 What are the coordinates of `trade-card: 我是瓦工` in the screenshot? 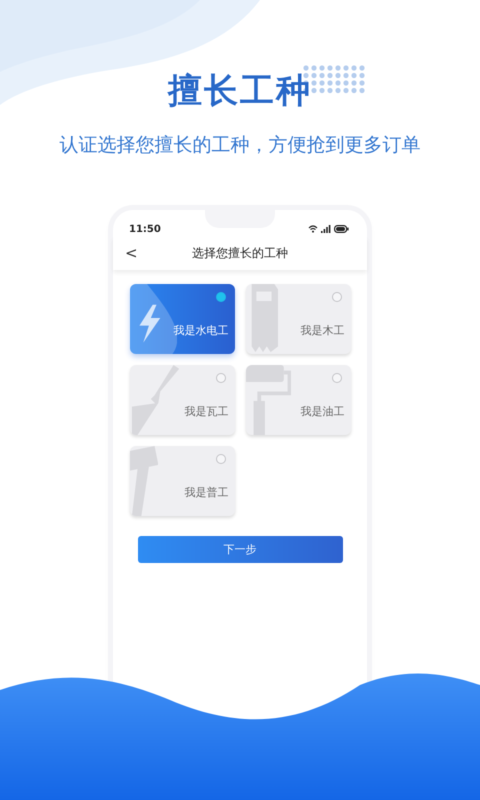 It's located at (182, 400).